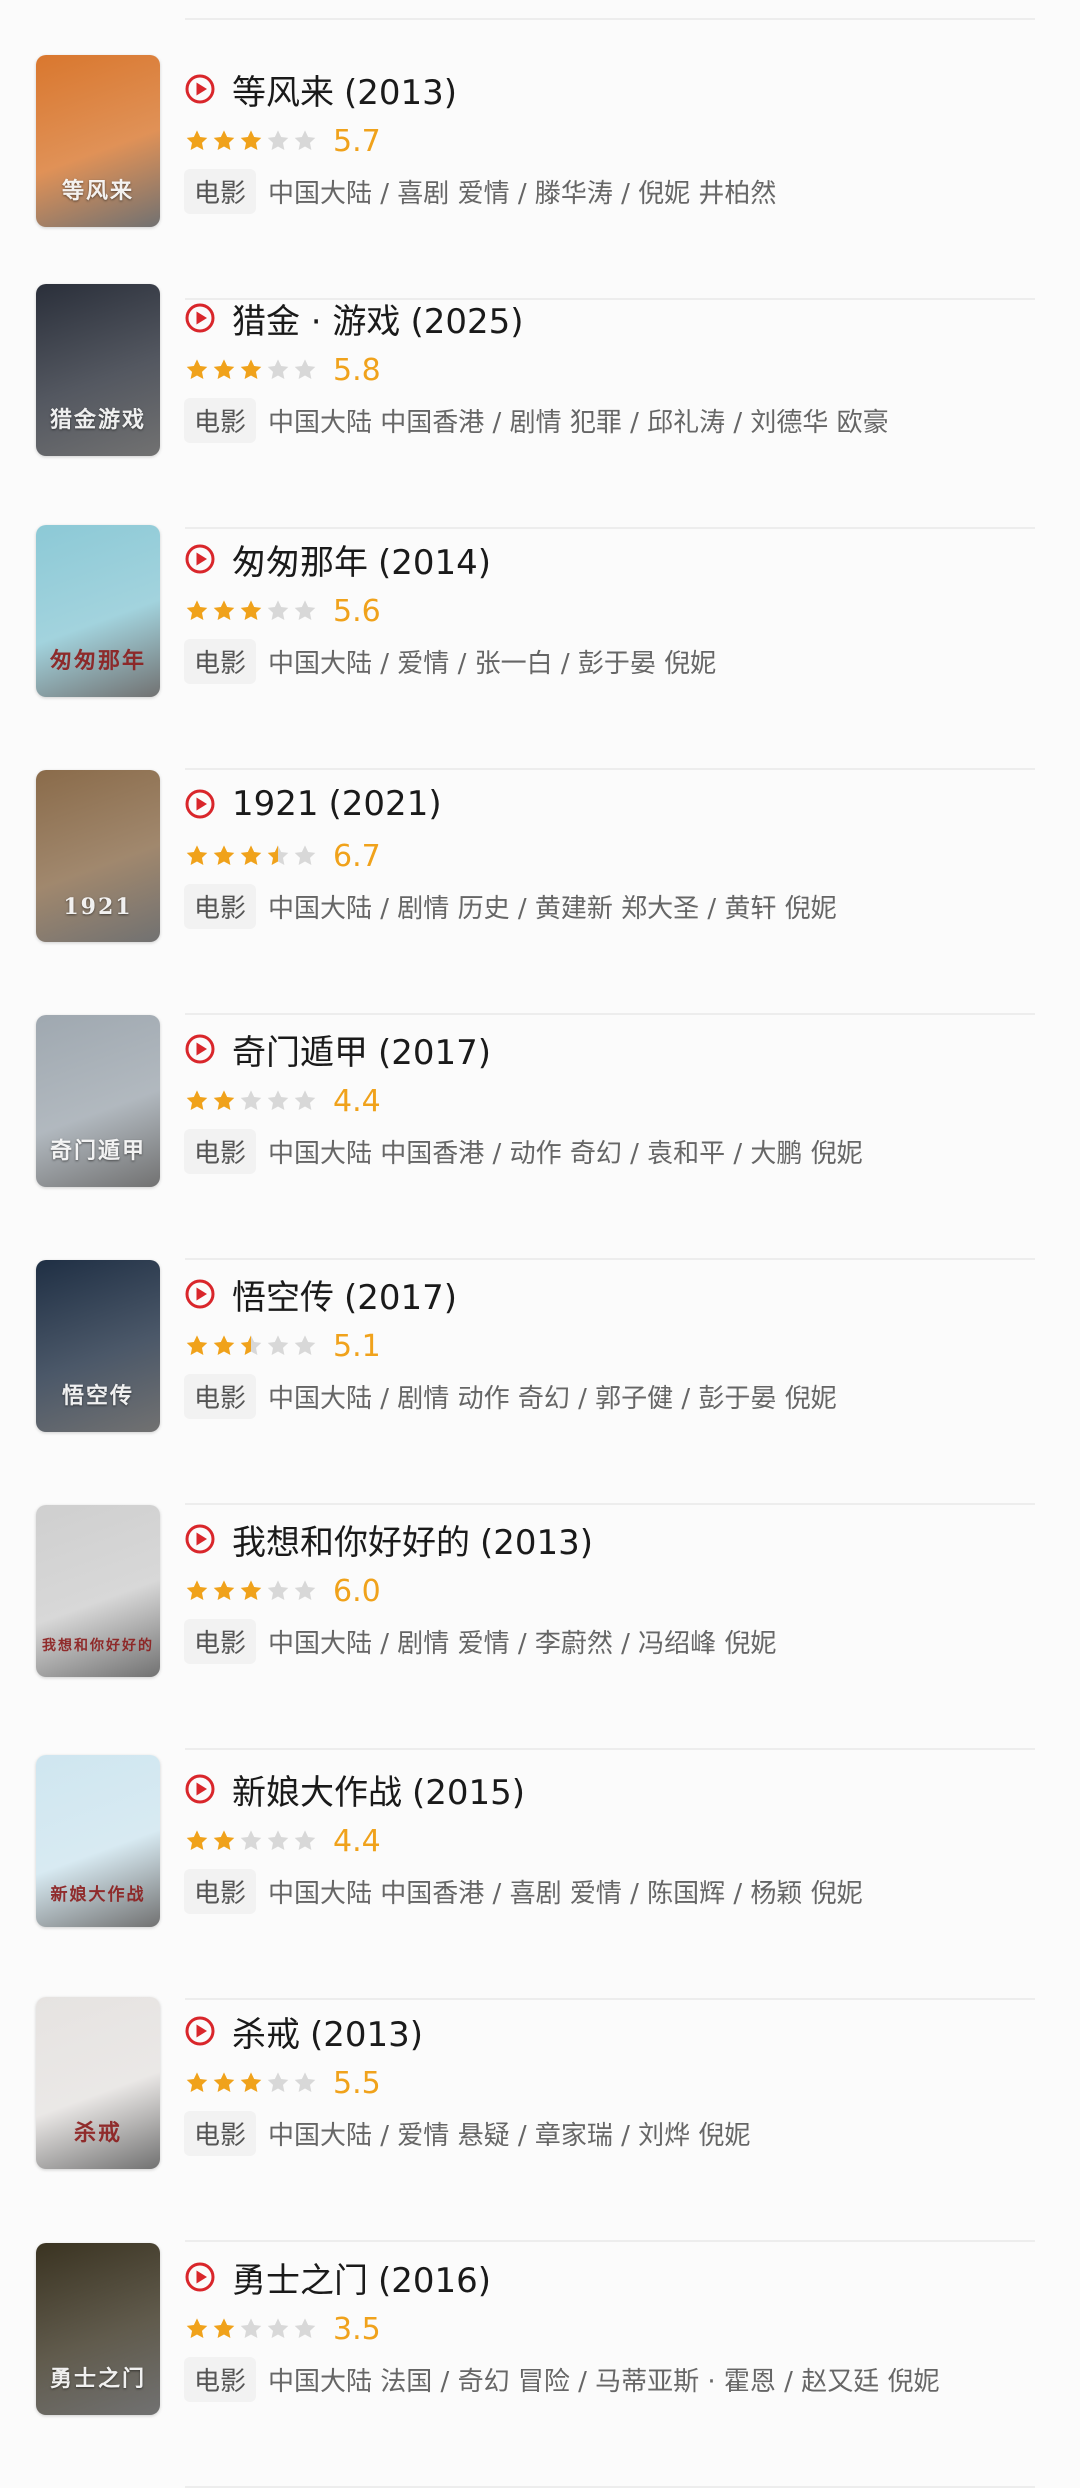 The width and height of the screenshot is (1080, 2488). What do you see at coordinates (344, 1294) in the screenshot?
I see `movie-title: 悟空传 (2017)` at bounding box center [344, 1294].